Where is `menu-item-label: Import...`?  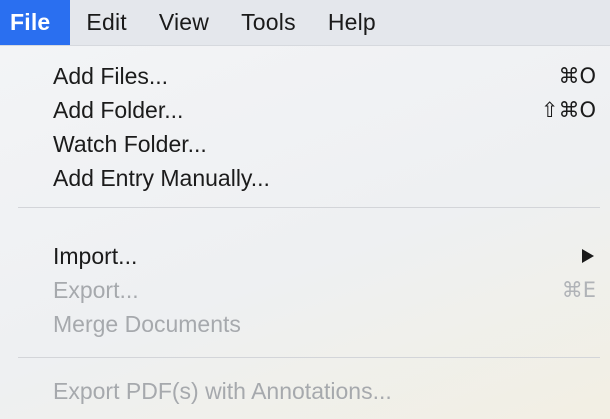
menu-item-label: Import... is located at coordinates (95, 255).